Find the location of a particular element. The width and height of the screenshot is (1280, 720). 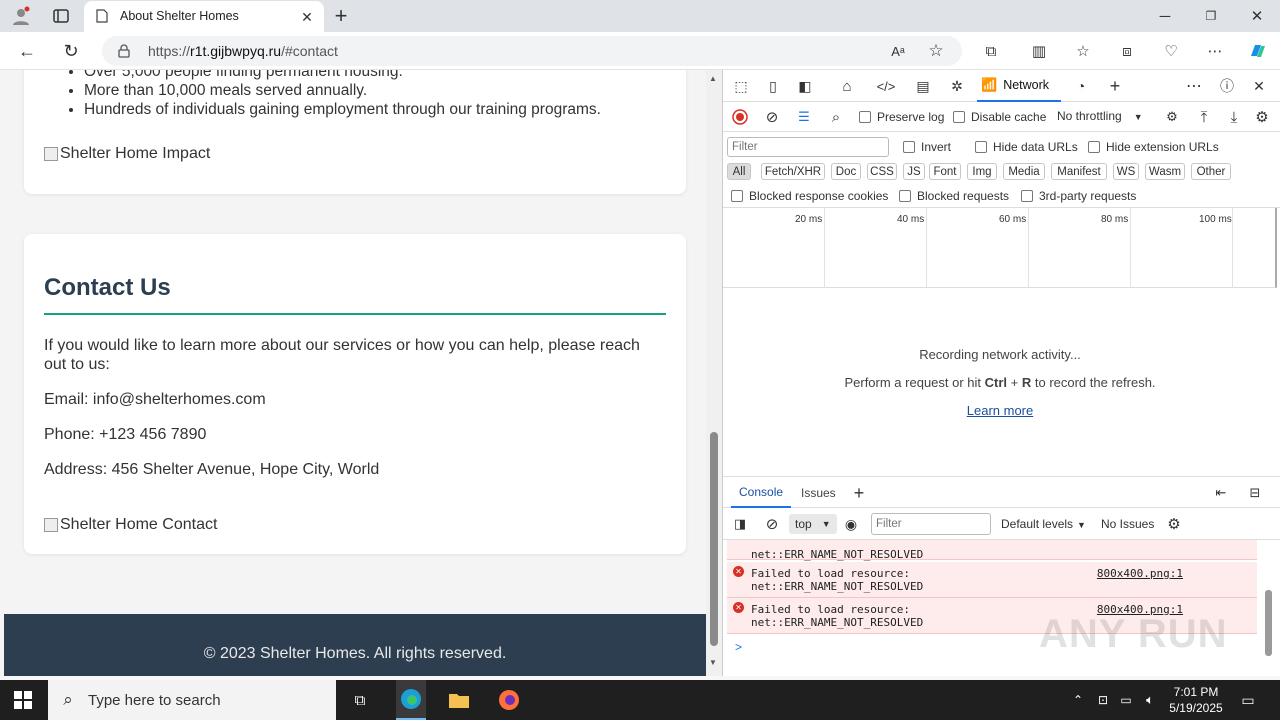

filter-type-img: Img is located at coordinates (982, 171).